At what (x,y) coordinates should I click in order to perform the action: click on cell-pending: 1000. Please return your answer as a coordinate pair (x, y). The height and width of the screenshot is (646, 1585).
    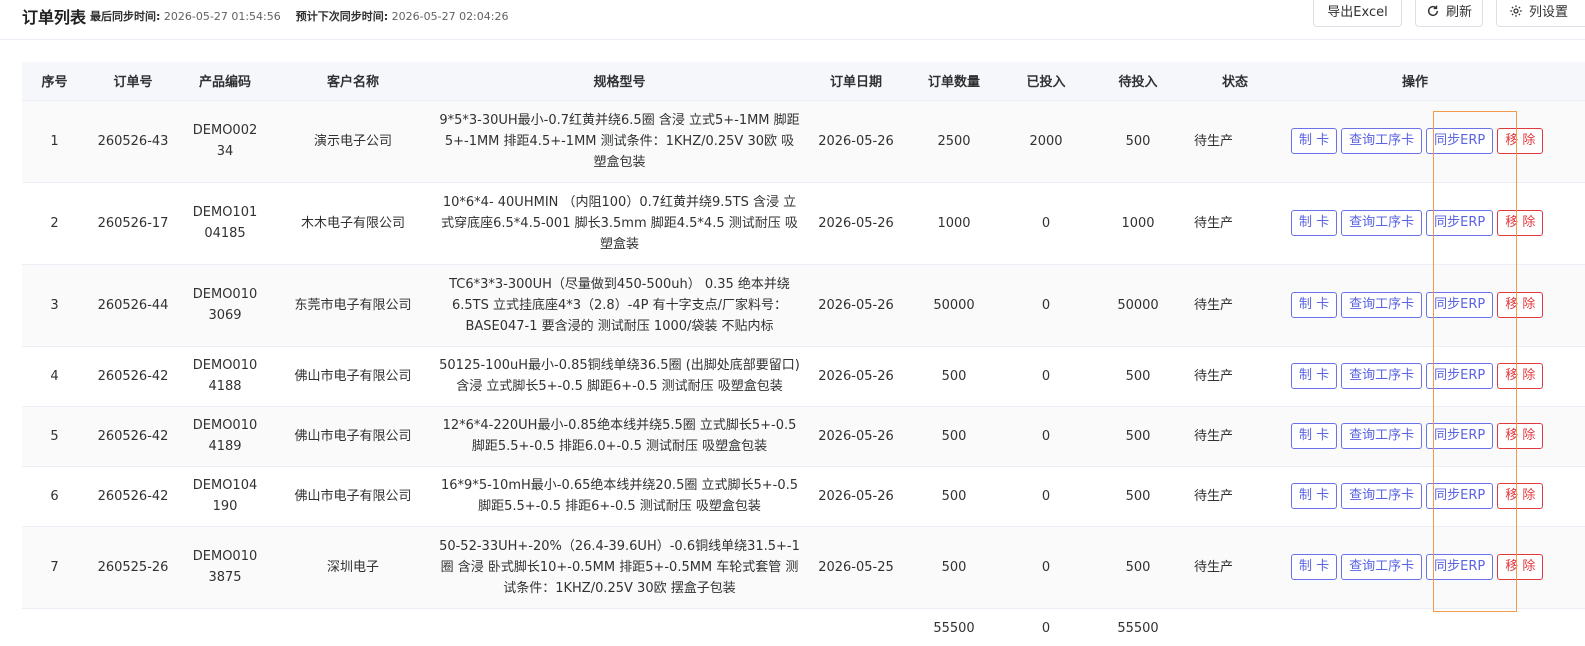
    Looking at the image, I should click on (1138, 223).